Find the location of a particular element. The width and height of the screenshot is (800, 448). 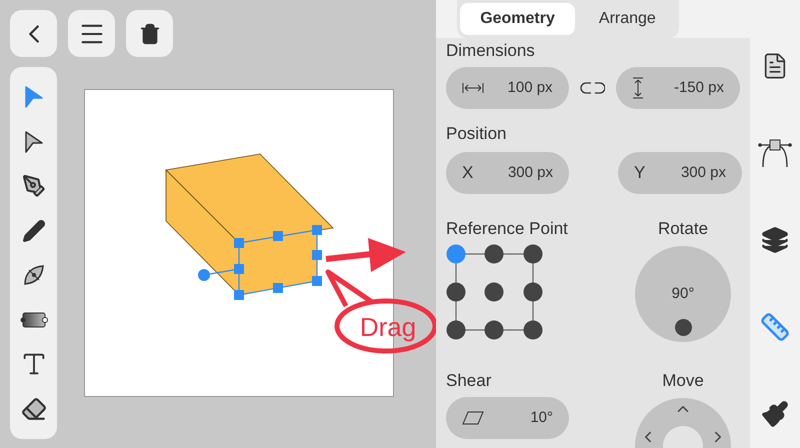

trash-icon is located at coordinates (149, 33).